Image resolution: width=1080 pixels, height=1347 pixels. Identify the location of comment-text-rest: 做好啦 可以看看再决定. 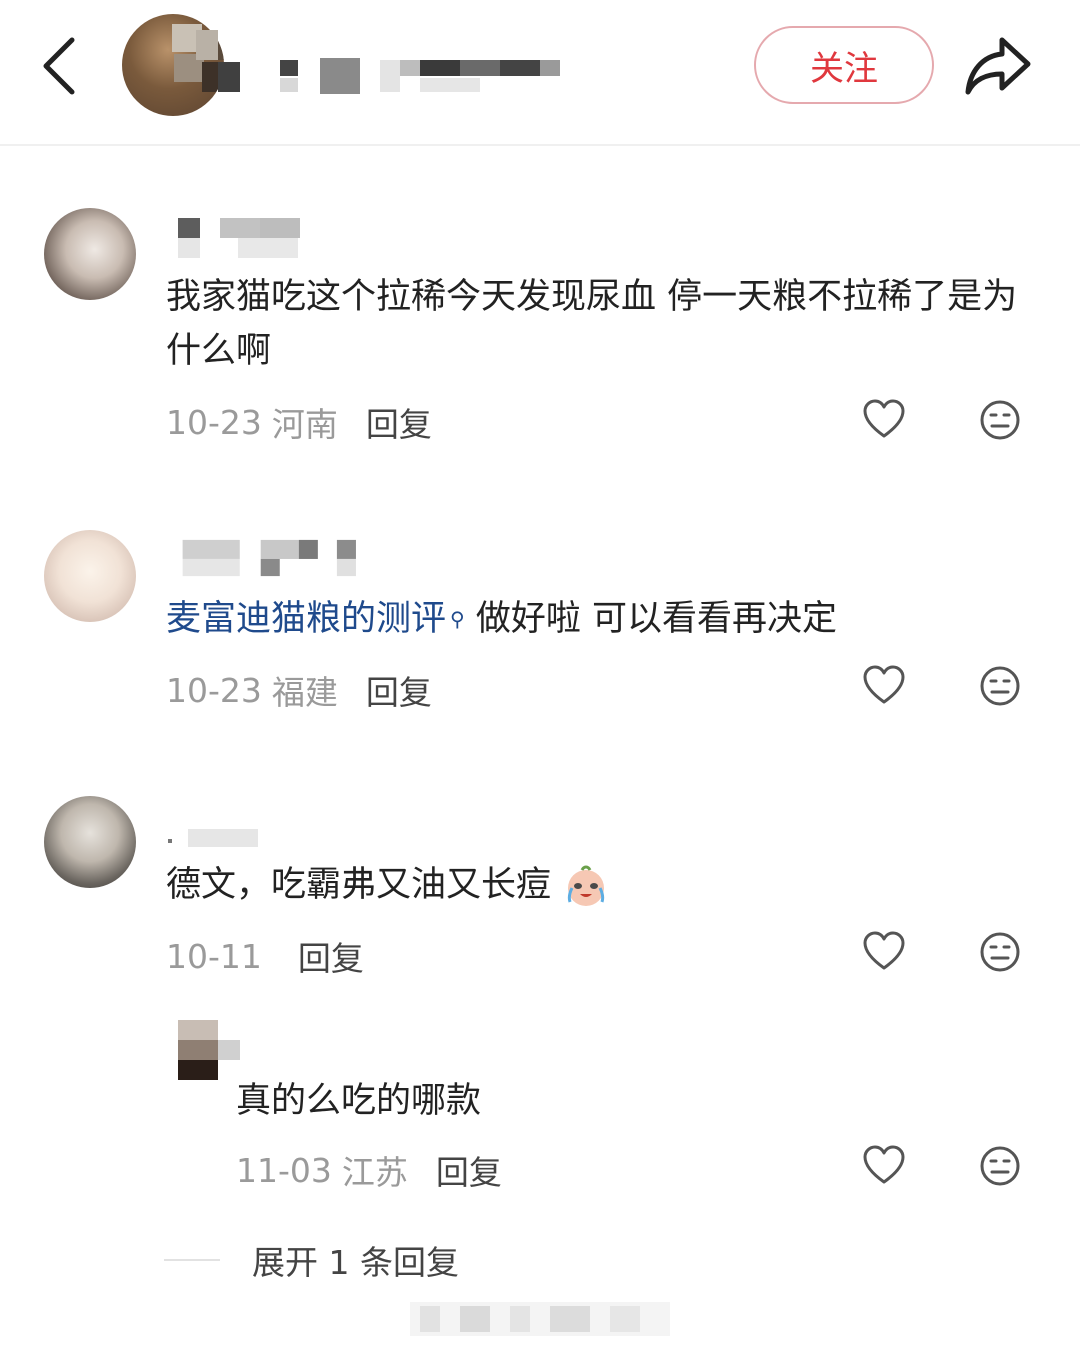
(656, 619).